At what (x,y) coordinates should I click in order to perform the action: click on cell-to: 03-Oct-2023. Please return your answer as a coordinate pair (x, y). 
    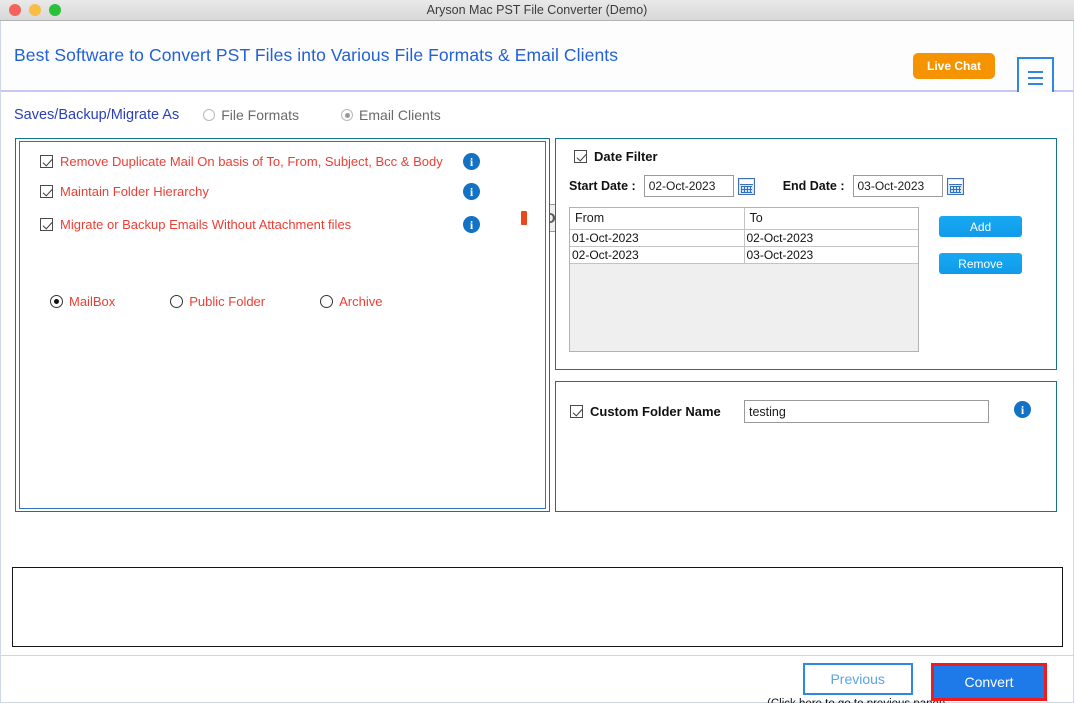
    Looking at the image, I should click on (831, 255).